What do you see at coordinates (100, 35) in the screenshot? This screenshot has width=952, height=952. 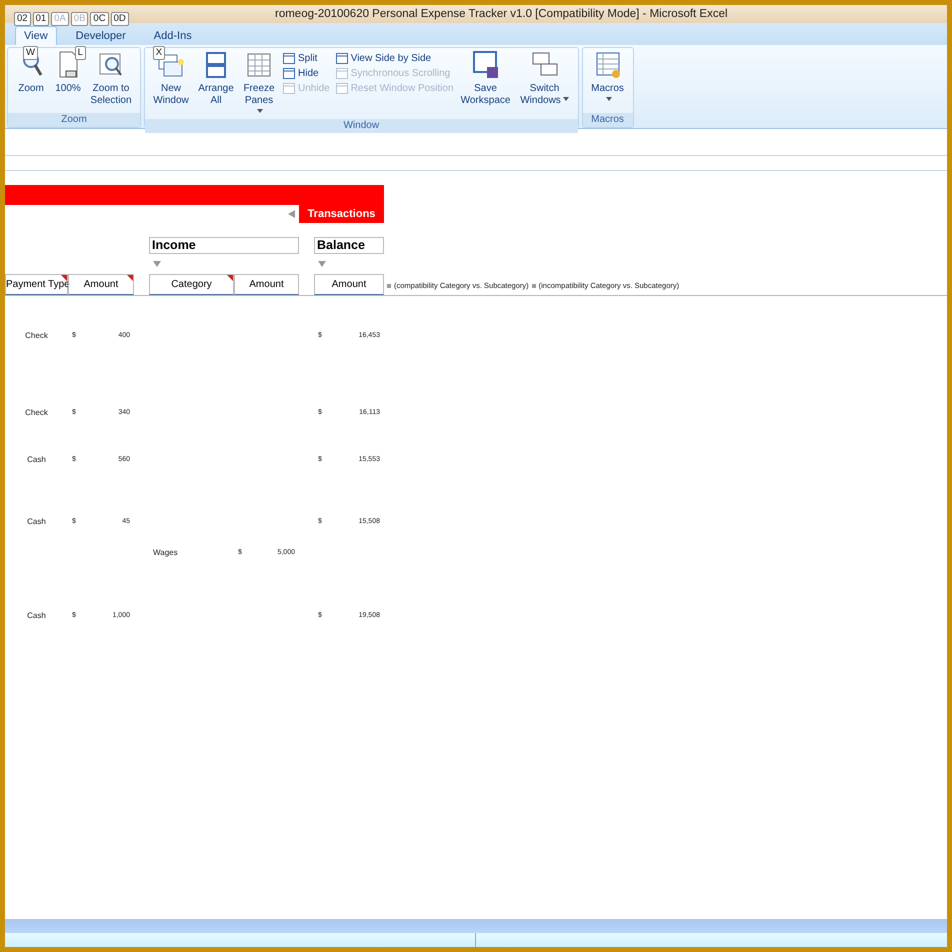 I see `ribbon-tab: Developer` at bounding box center [100, 35].